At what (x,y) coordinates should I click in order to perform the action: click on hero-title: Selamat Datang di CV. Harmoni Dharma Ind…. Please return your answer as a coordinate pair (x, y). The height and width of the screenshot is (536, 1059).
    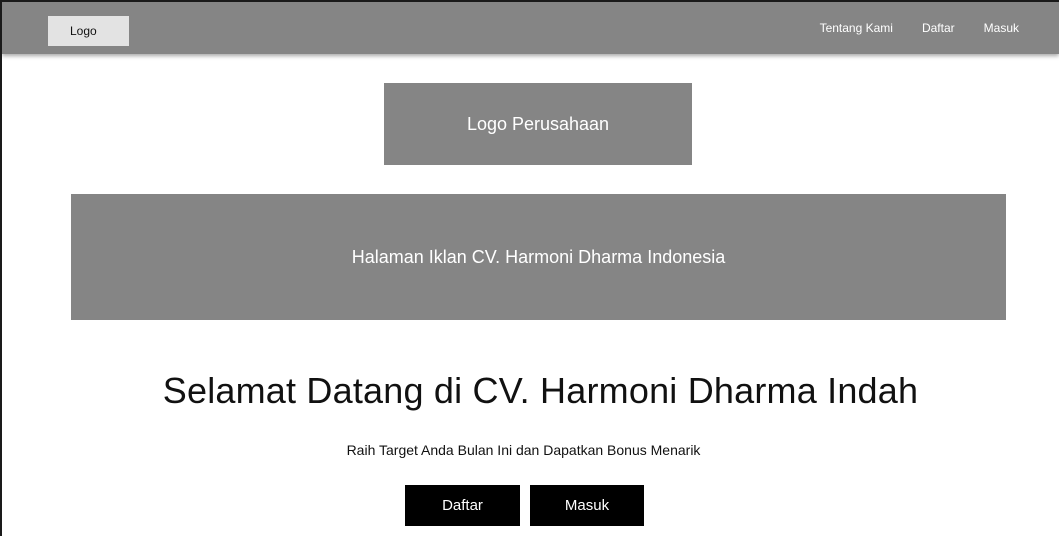
    Looking at the image, I should click on (540, 390).